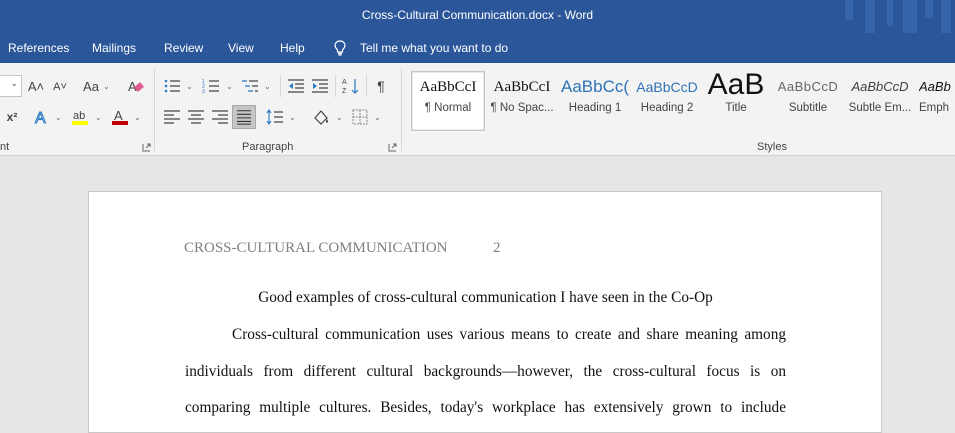 This screenshot has width=955, height=433. I want to click on tab-references: References, so click(38, 48).